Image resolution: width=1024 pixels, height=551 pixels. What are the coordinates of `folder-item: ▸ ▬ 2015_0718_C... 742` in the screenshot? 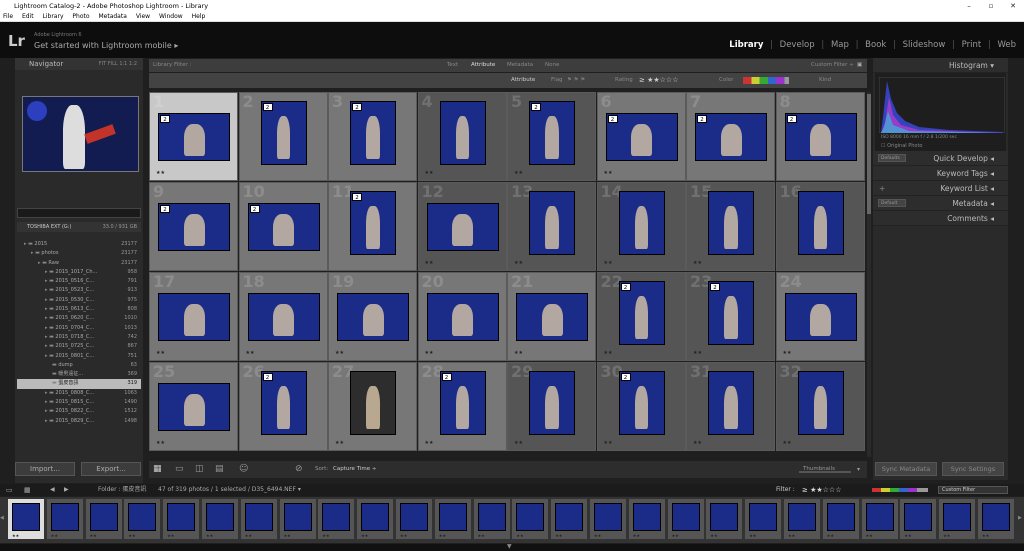 It's located at (79, 337).